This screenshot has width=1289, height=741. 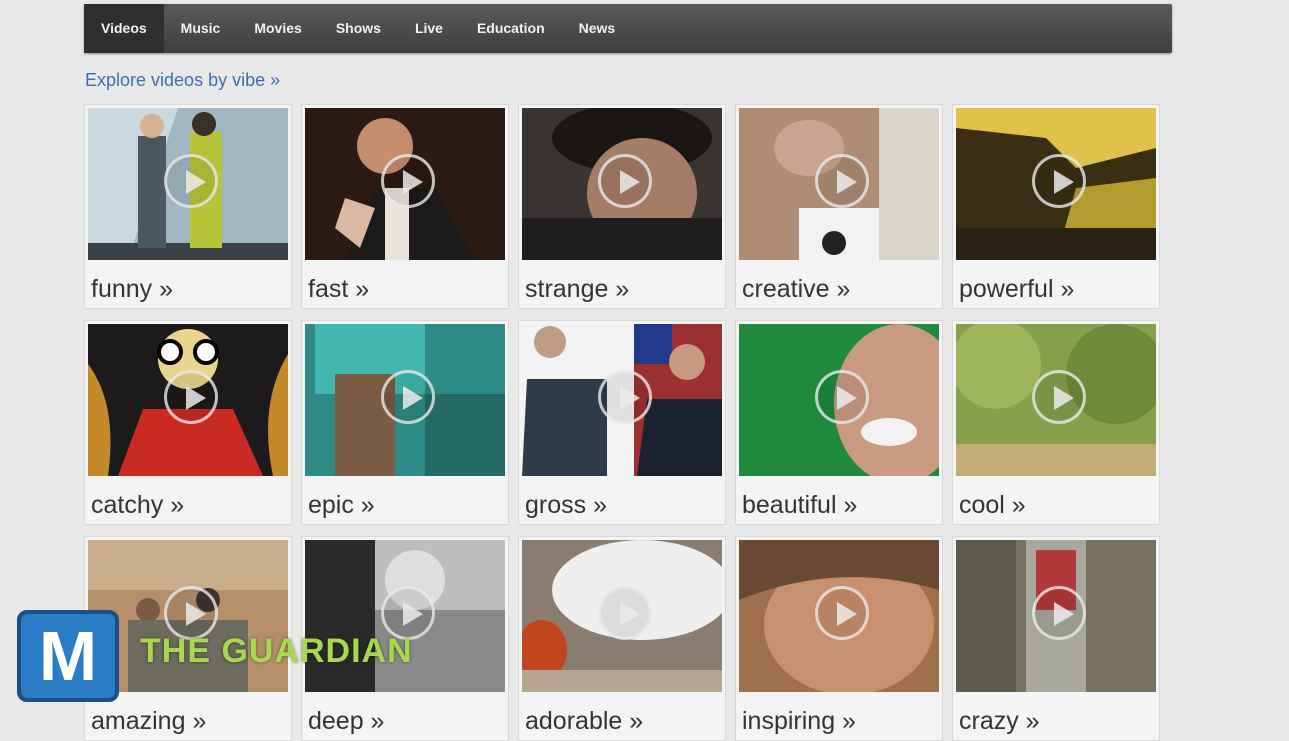 I want to click on vibe-label: beautiful », so click(x=800, y=505).